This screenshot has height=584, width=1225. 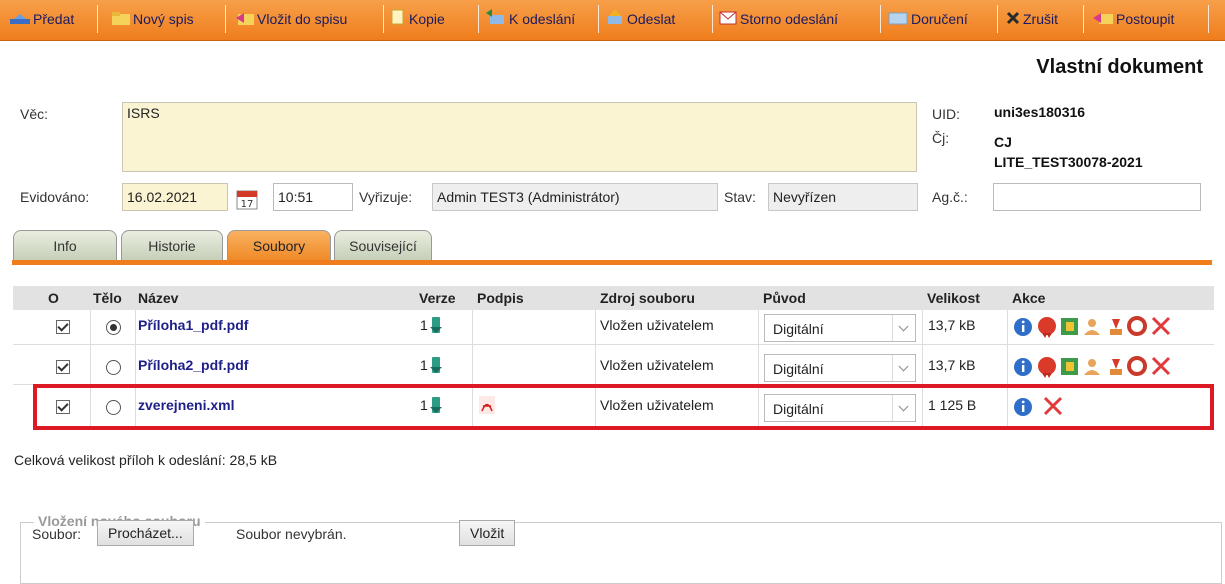 What do you see at coordinates (121, 20) in the screenshot?
I see `folder-icon` at bounding box center [121, 20].